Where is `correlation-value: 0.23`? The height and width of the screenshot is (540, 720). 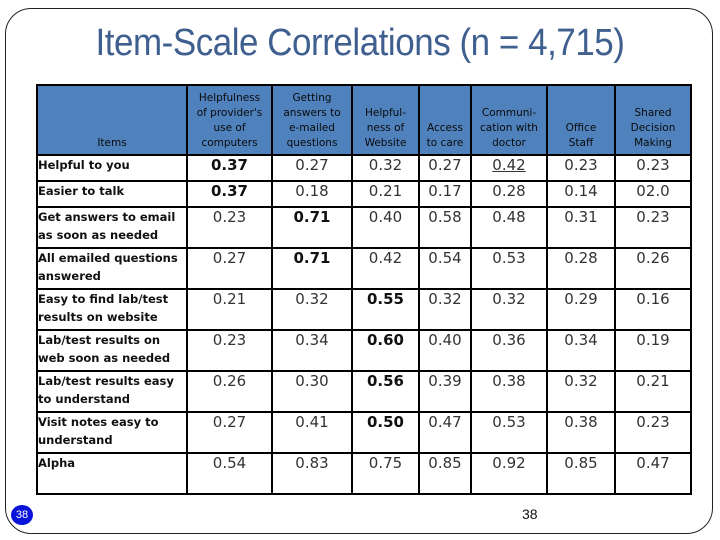
correlation-value: 0.23 is located at coordinates (229, 340).